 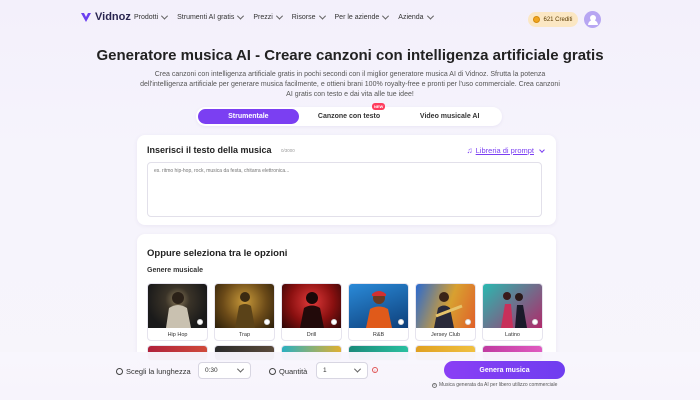 I want to click on user-avatar, so click(x=592, y=19).